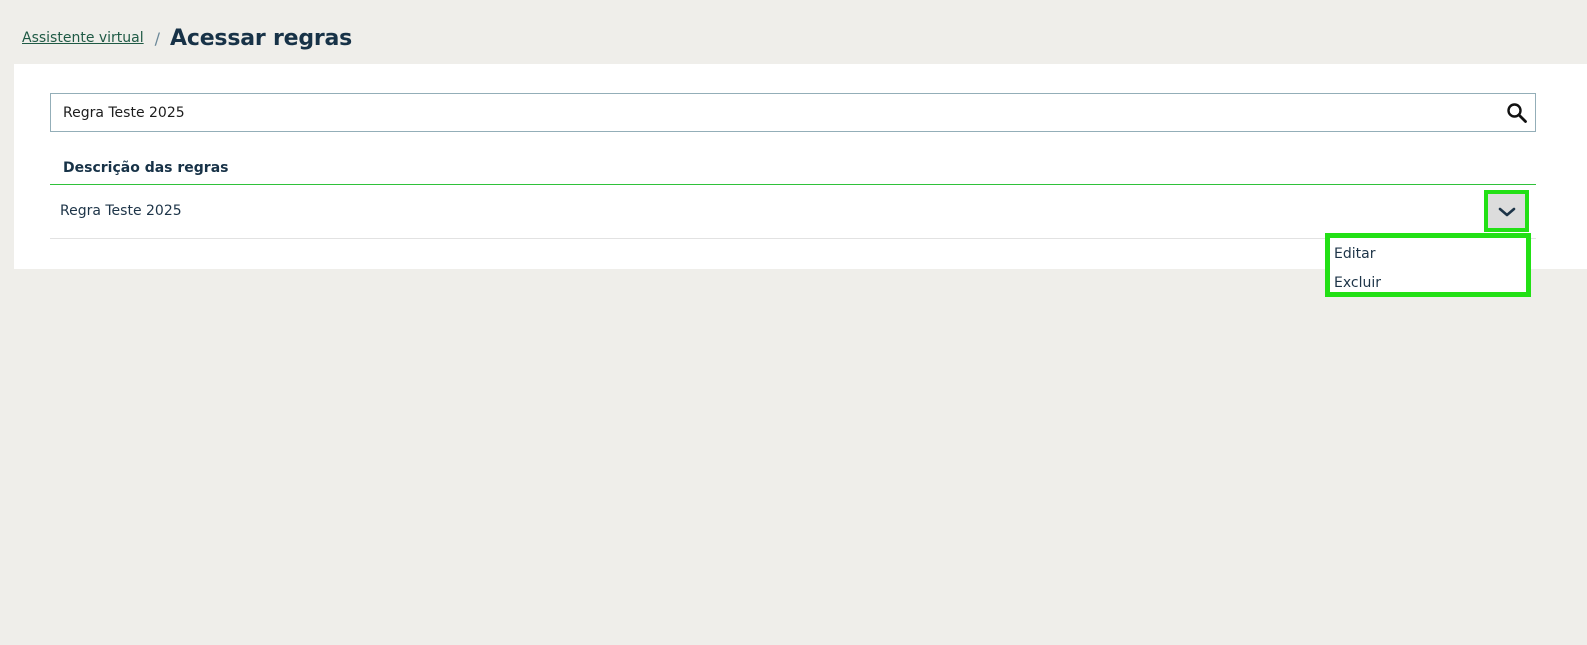 The width and height of the screenshot is (1587, 645). Describe the element at coordinates (261, 38) in the screenshot. I see `page-title: Acessar regras` at that location.